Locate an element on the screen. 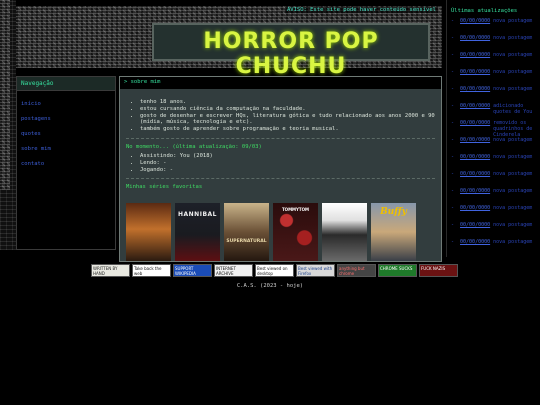 This screenshot has height=405, width=540. update-item: -00/00/0000 adicionado quotes de You is located at coordinates (494, 111).